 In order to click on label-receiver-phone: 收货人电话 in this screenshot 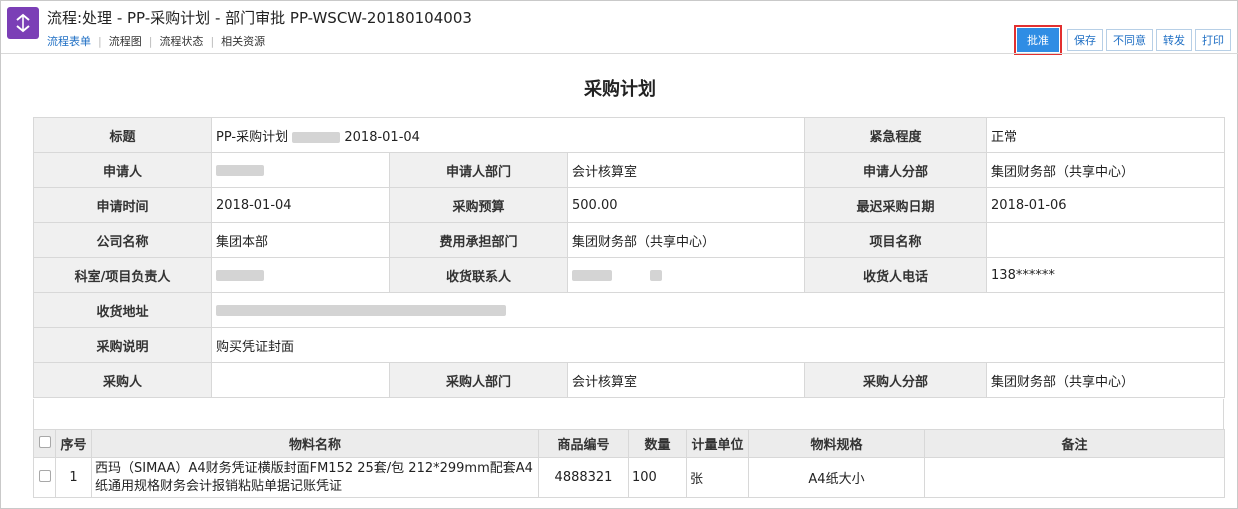, I will do `click(896, 275)`.